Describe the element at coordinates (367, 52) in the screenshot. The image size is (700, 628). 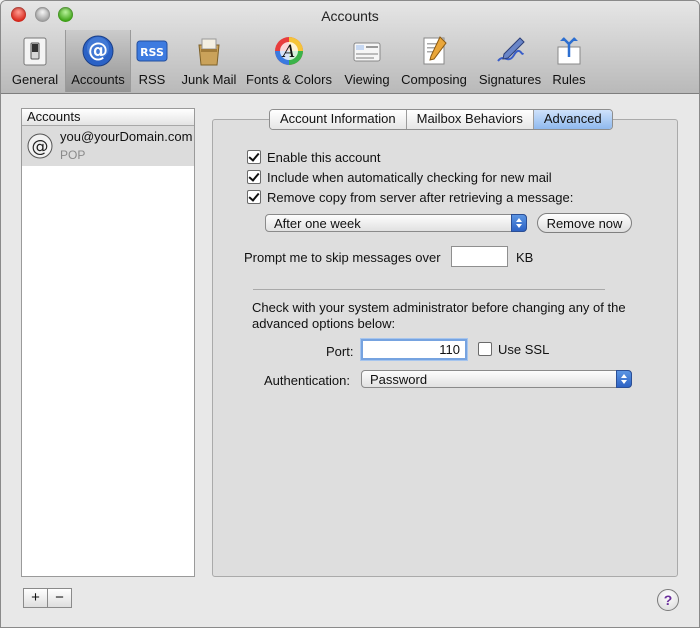
I see `viewing-icon` at that location.